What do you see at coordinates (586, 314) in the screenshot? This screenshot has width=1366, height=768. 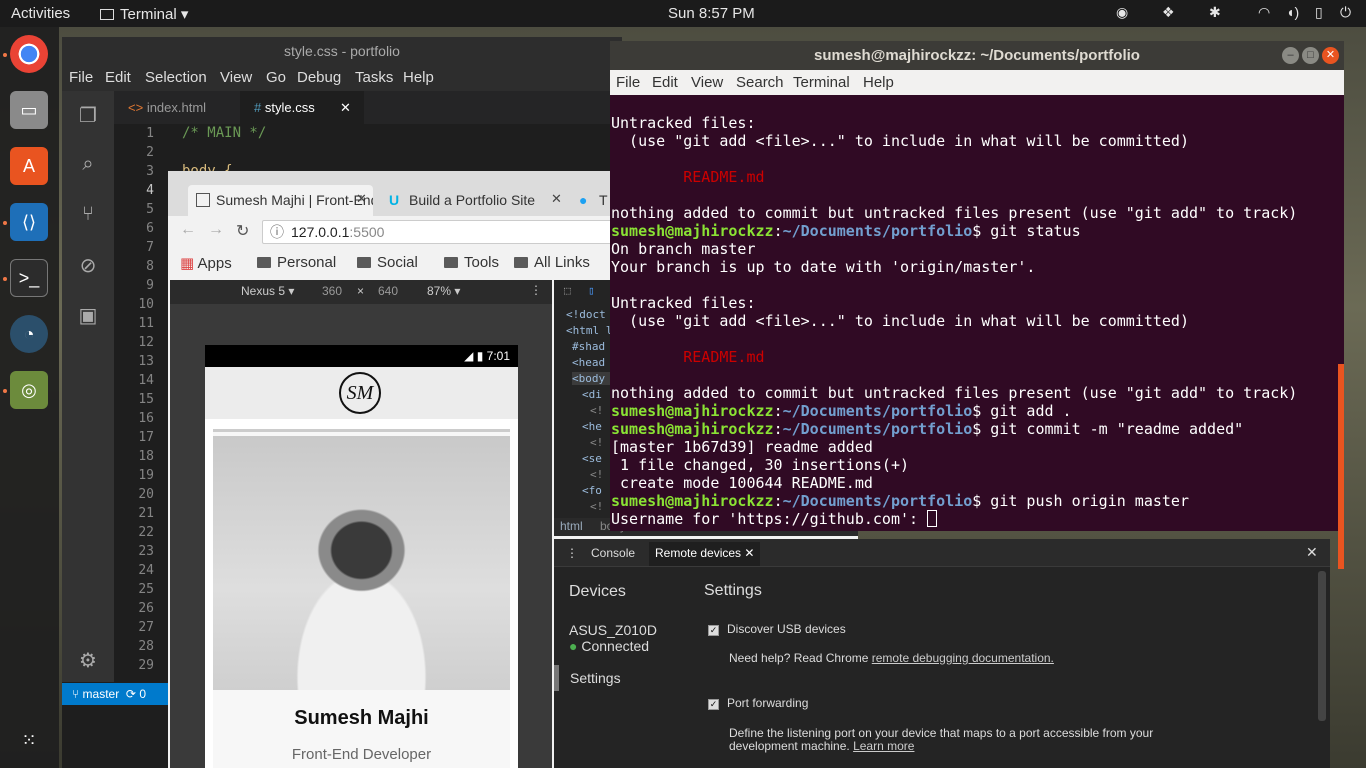 I see `dom-node: <!doct` at bounding box center [586, 314].